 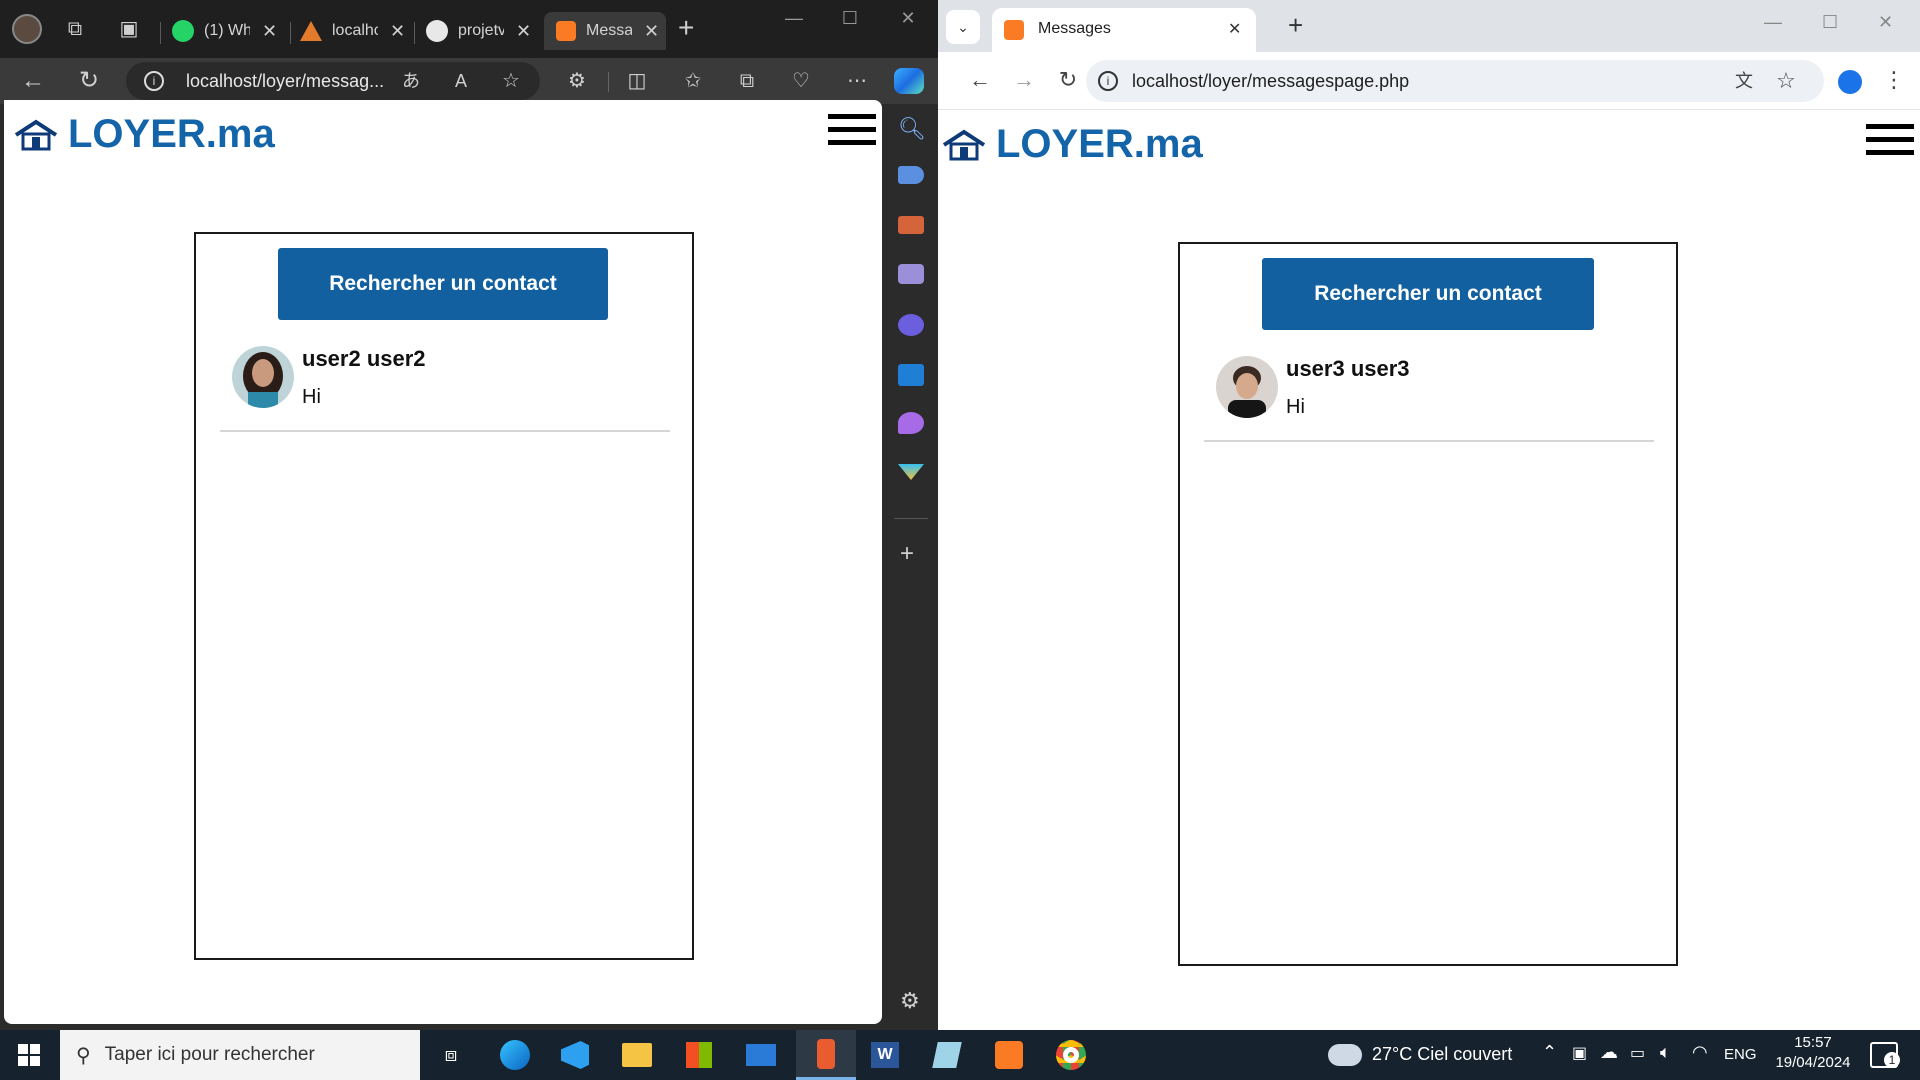 I want to click on weather-text: 27°C Ciel couvert, so click(x=1442, y=1054).